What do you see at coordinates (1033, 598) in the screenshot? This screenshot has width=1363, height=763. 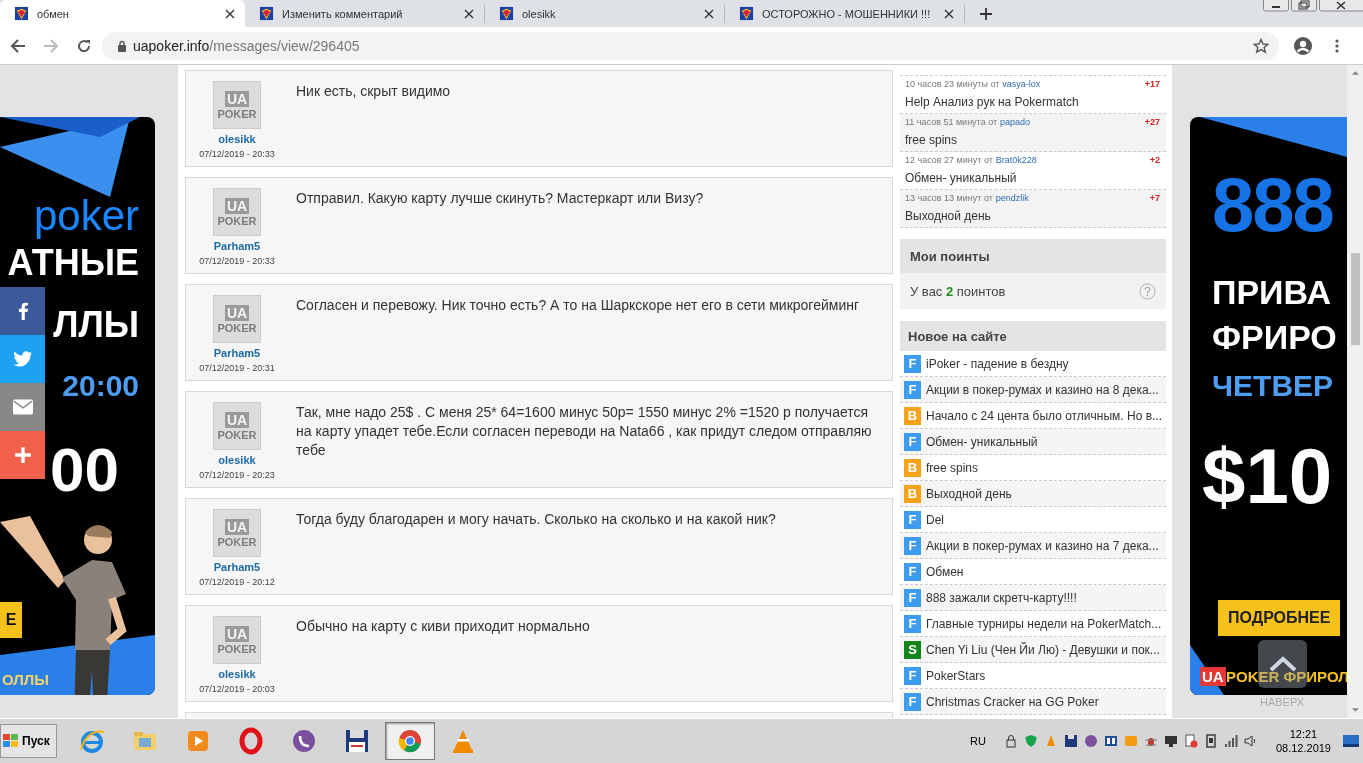 I see `news-item: F 888 зажали скретч-карту!!!!` at bounding box center [1033, 598].